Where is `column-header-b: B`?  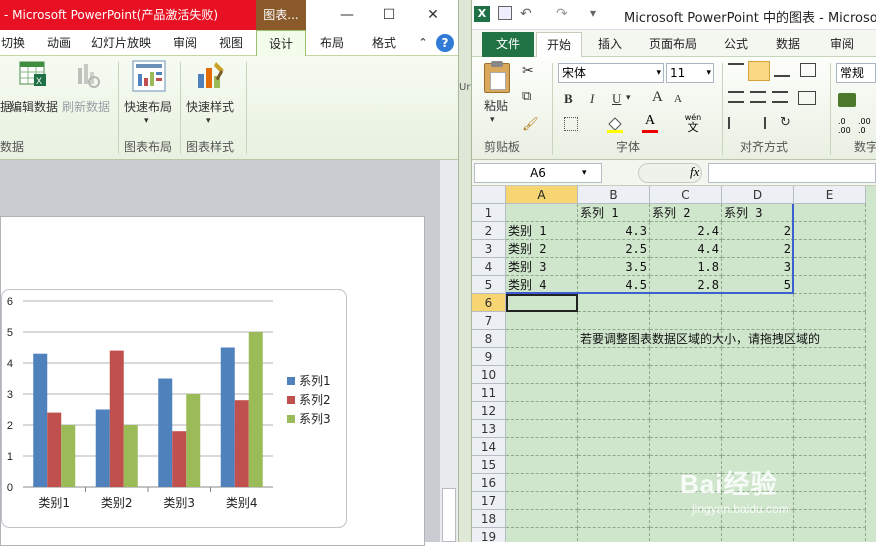 column-header-b: B is located at coordinates (614, 195).